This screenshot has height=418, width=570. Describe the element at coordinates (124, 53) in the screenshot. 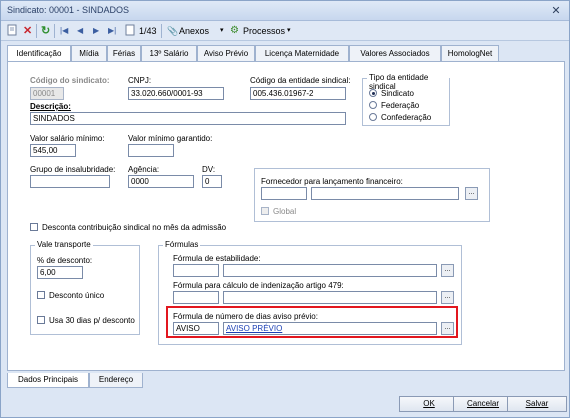

I see `tab-ferias: Férias` at that location.